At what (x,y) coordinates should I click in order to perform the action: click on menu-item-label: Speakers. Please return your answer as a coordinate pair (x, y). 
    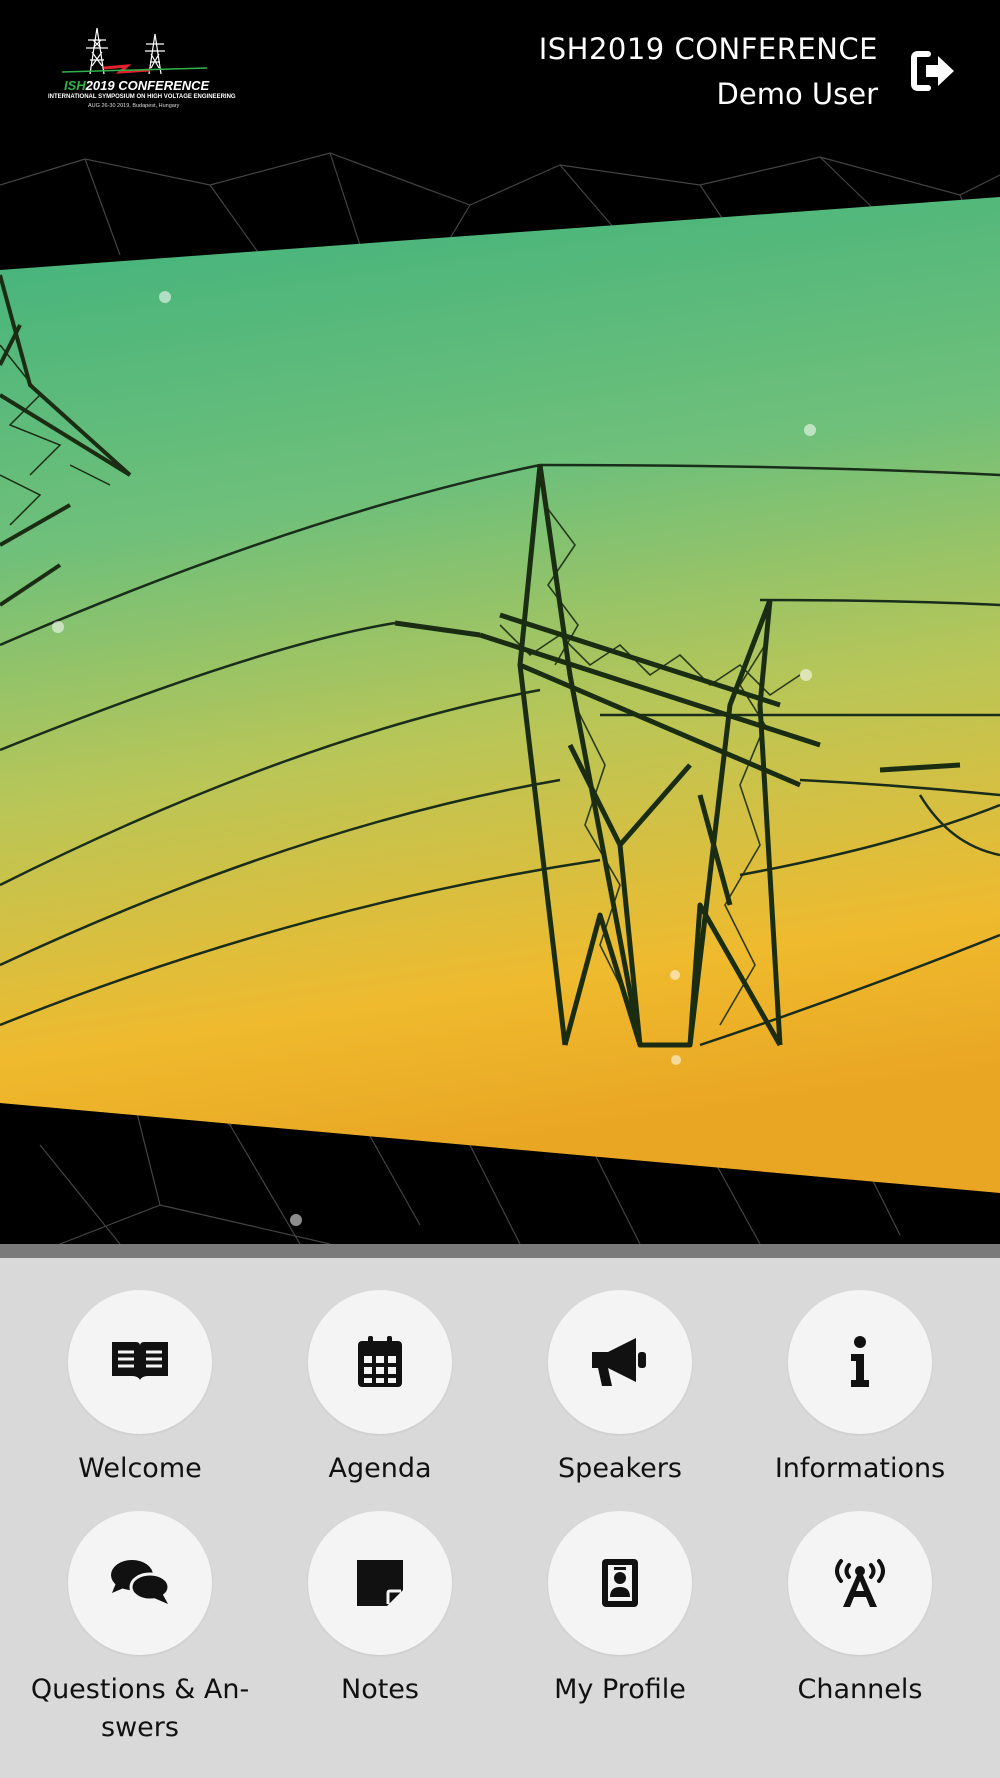
    Looking at the image, I should click on (620, 1468).